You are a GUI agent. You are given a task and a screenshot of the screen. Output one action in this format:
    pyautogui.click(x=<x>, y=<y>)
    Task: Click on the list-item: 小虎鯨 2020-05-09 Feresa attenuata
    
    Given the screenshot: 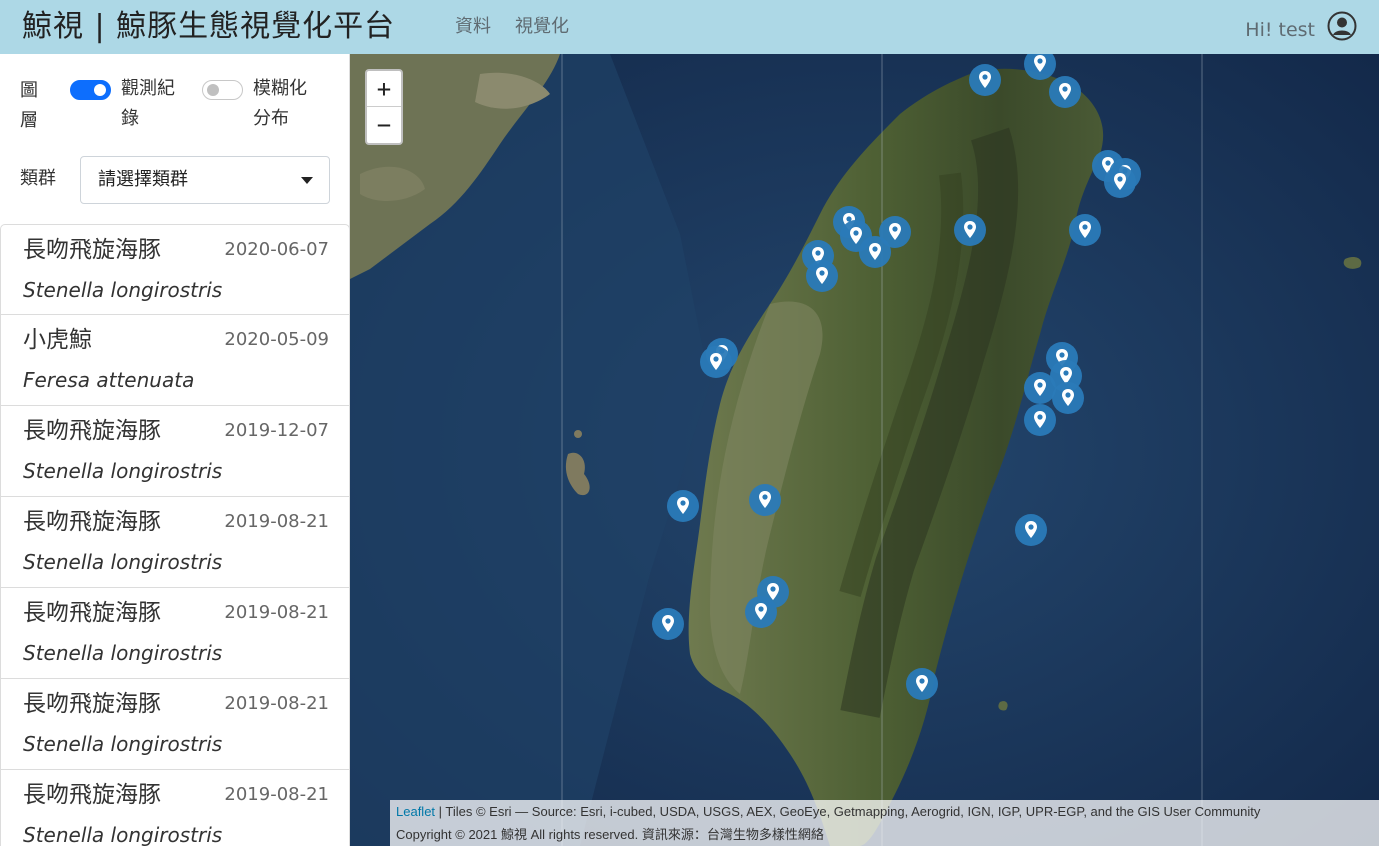 What is the action you would take?
    pyautogui.click(x=174, y=360)
    